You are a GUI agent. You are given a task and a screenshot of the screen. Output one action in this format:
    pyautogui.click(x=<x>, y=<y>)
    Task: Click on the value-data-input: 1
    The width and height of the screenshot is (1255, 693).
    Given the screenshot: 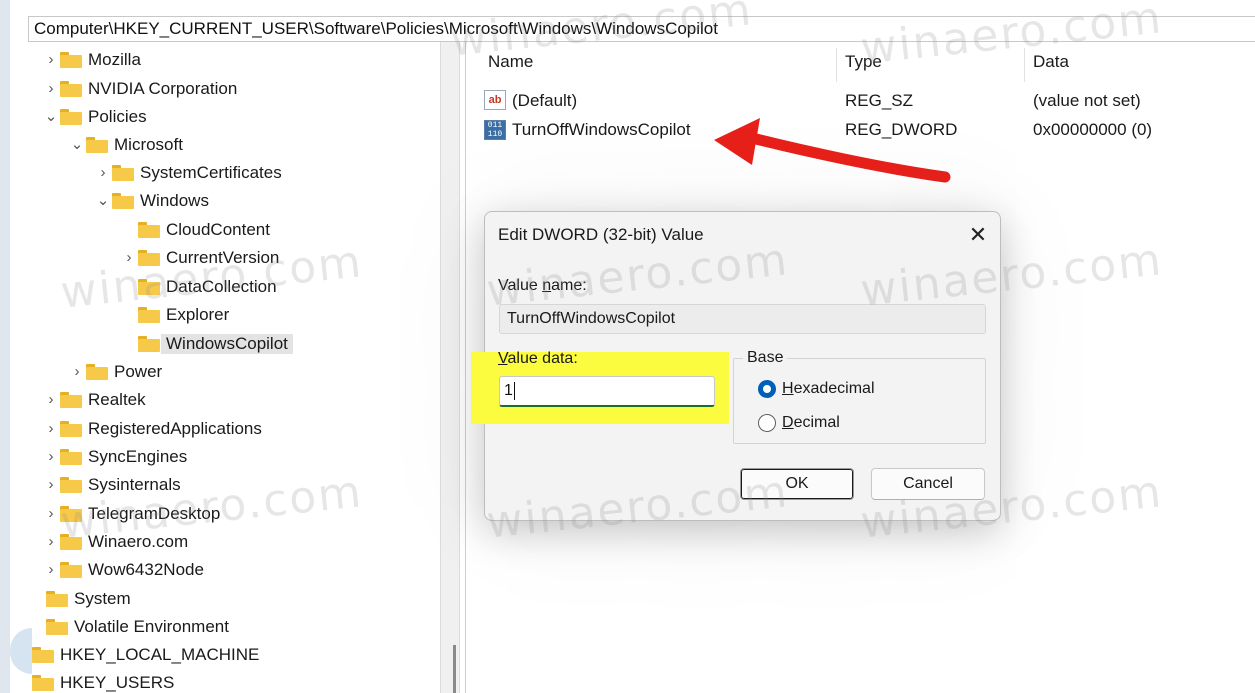 What is the action you would take?
    pyautogui.click(x=607, y=391)
    